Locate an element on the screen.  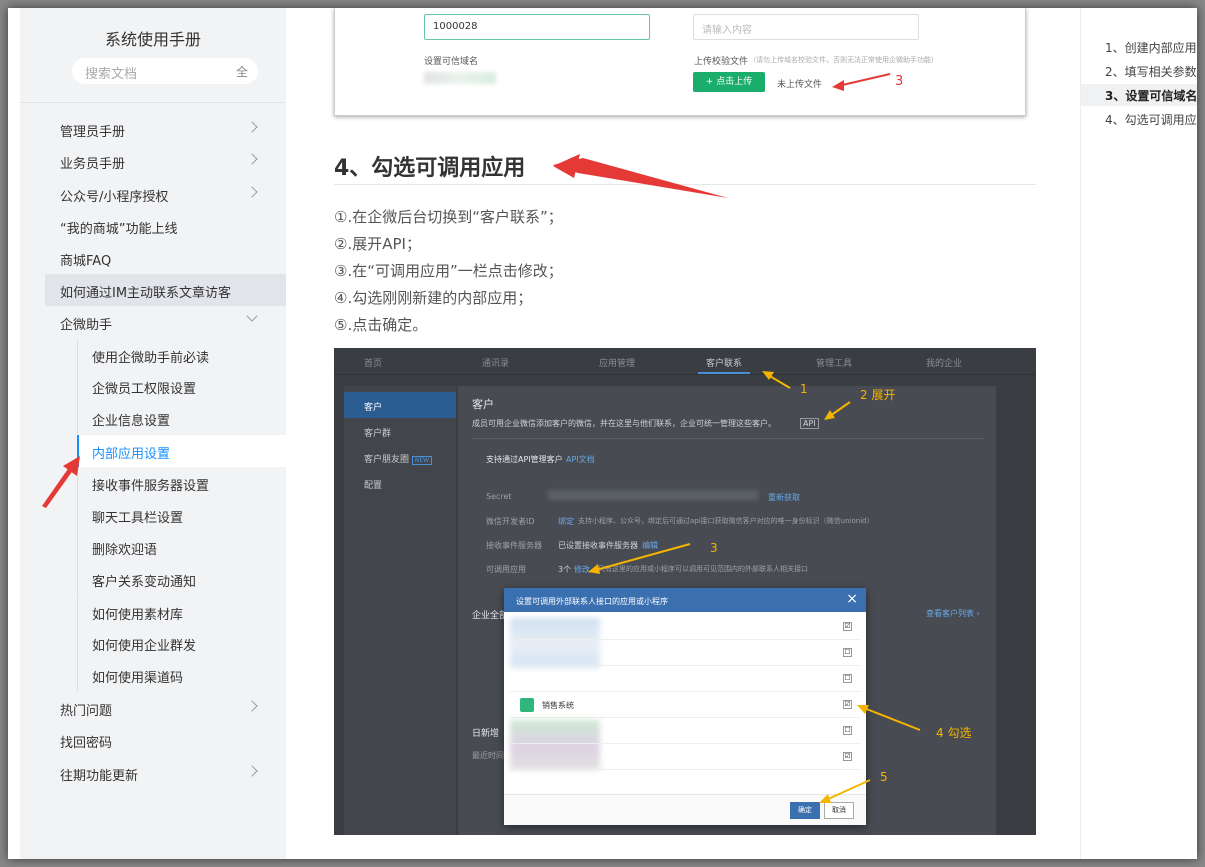
dialog-title: 设置可调用外部联系人接口的应用或小程序 is located at coordinates (685, 600).